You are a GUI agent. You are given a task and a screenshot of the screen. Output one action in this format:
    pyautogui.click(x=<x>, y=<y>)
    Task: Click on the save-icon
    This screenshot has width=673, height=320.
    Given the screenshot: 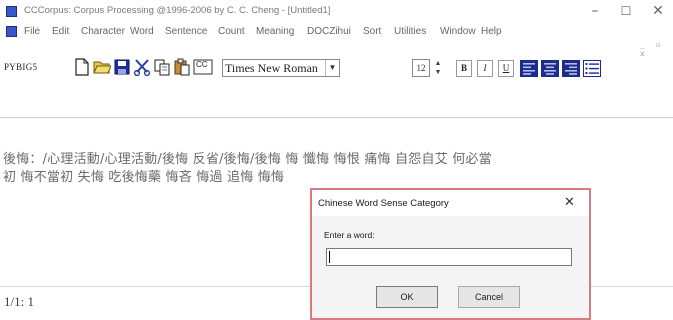 What is the action you would take?
    pyautogui.click(x=122, y=67)
    